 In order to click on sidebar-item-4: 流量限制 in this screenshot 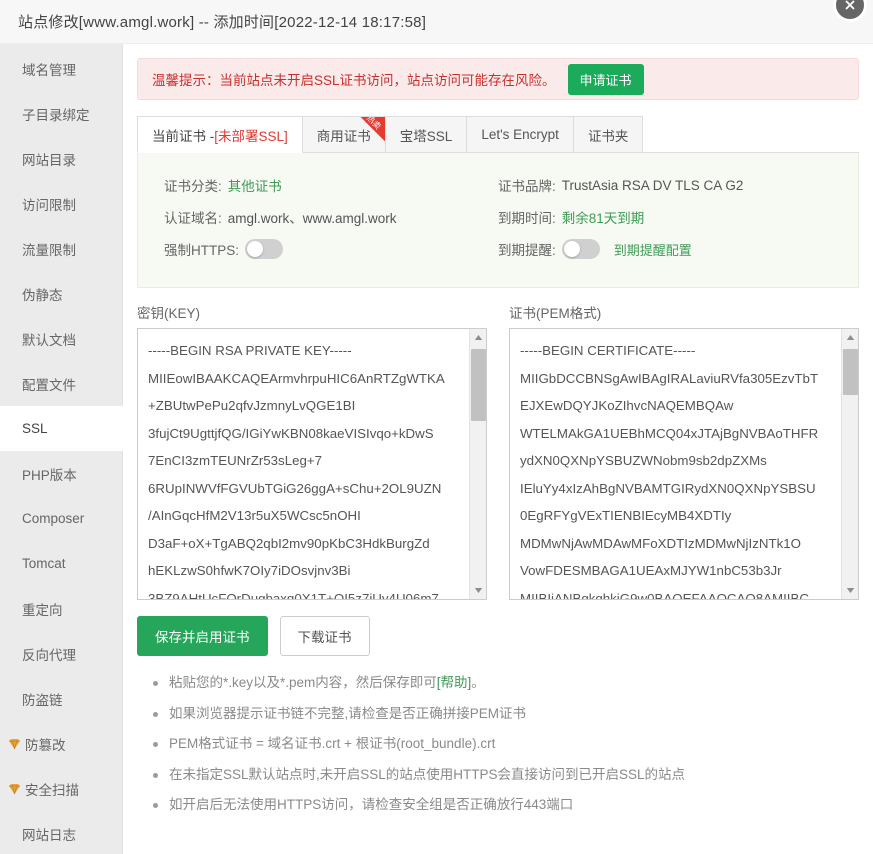, I will do `click(61, 248)`.